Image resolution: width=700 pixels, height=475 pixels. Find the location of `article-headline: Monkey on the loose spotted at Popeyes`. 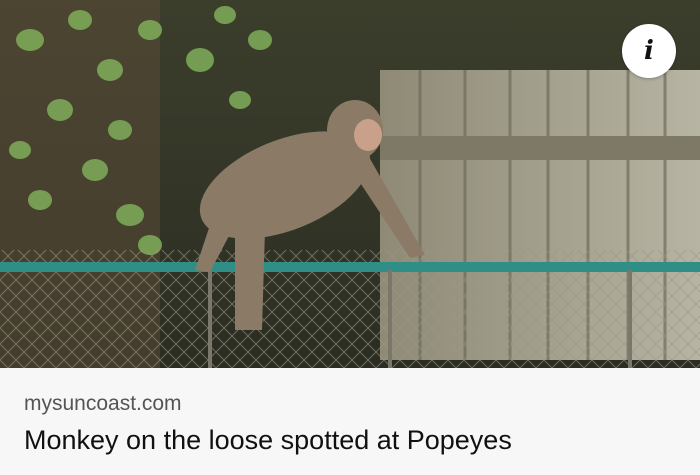

article-headline: Monkey on the loose spotted at Popeyes is located at coordinates (268, 440).